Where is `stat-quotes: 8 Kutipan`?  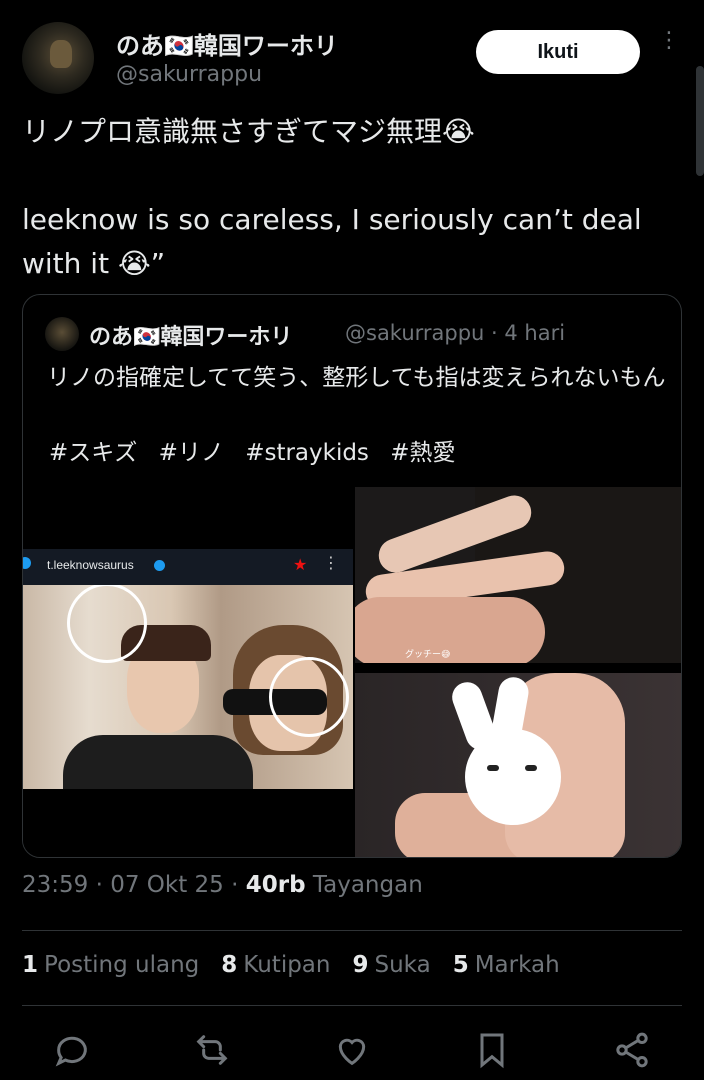
stat-quotes: 8 Kutipan is located at coordinates (275, 965).